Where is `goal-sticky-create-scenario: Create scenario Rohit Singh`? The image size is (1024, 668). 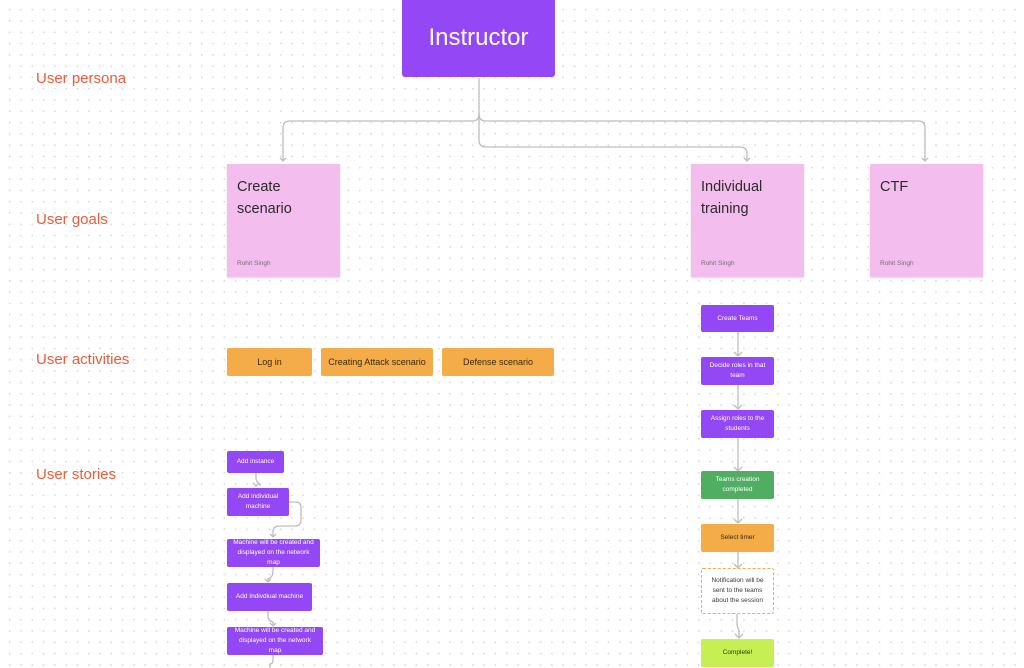 goal-sticky-create-scenario: Create scenario Rohit Singh is located at coordinates (283, 220).